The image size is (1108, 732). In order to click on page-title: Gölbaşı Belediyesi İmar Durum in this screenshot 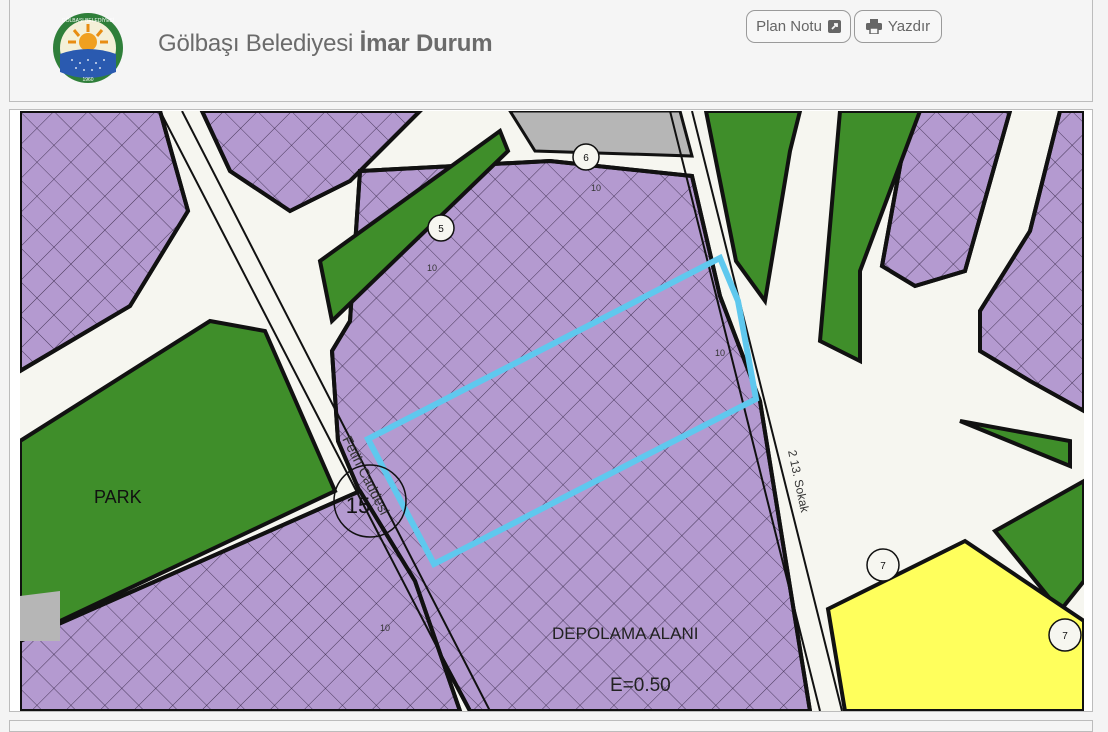, I will do `click(325, 44)`.